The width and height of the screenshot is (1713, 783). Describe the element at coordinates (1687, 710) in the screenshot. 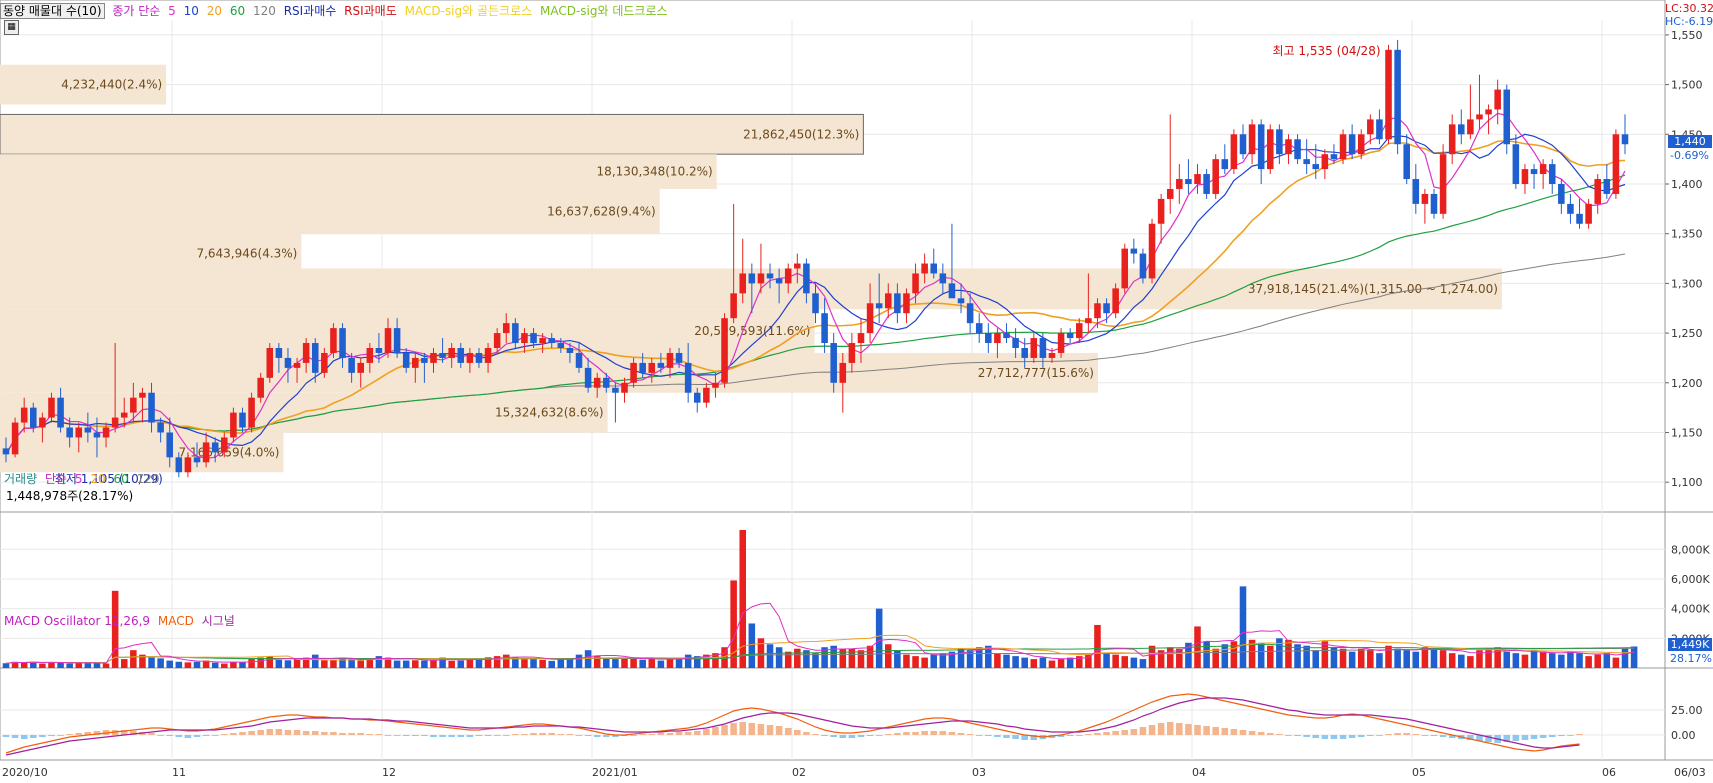

I see `macd-tick-label: 25.00` at that location.